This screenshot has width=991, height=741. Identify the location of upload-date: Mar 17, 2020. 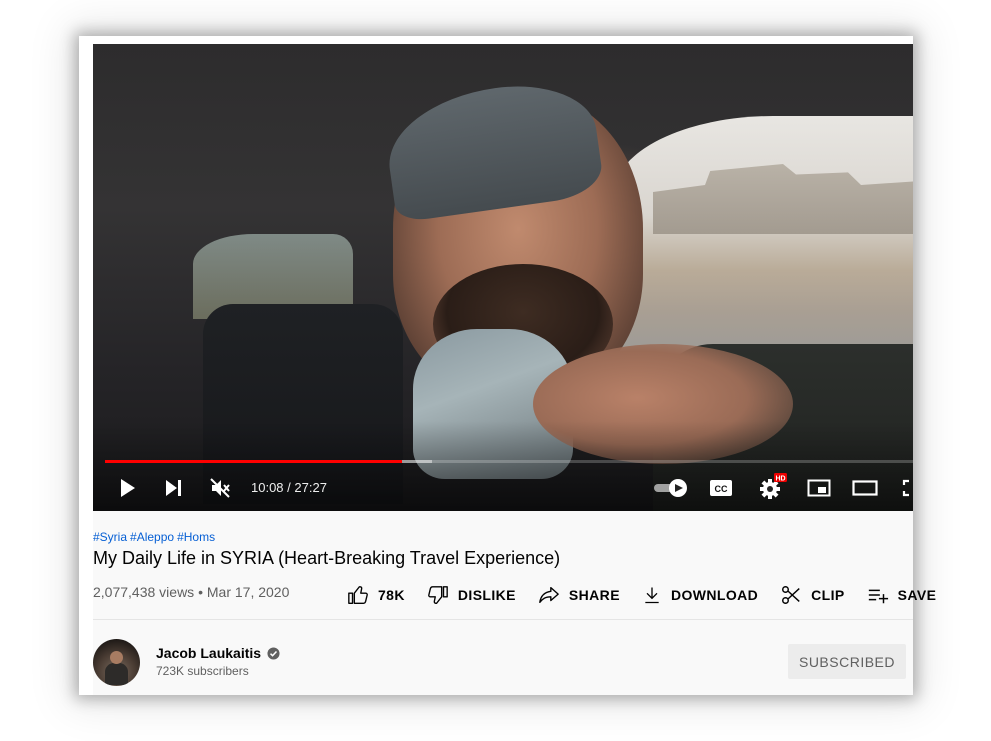
(248, 592).